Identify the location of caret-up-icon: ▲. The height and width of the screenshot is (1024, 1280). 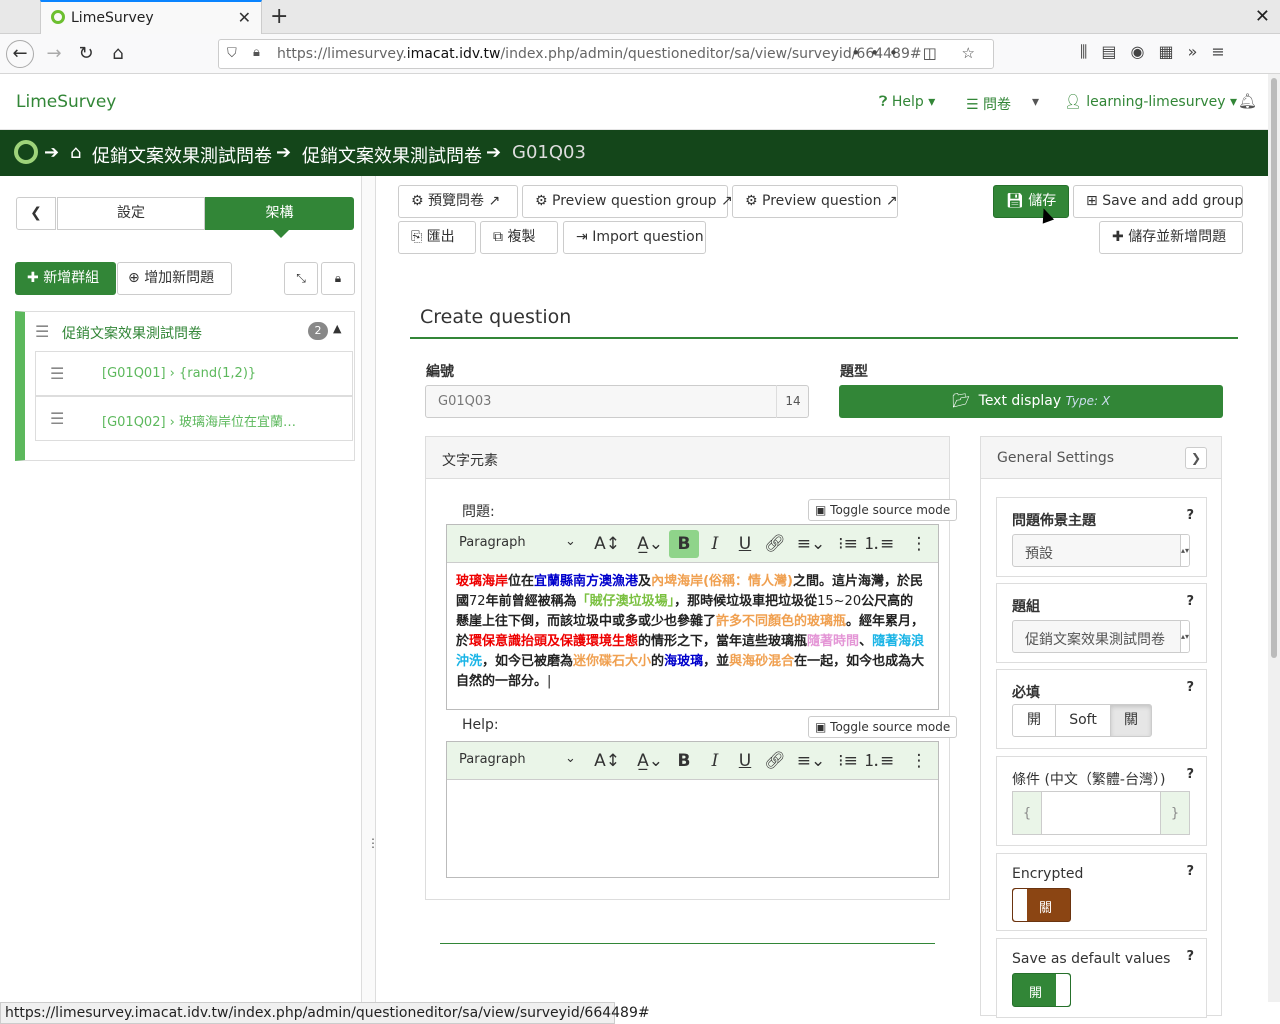
(337, 328).